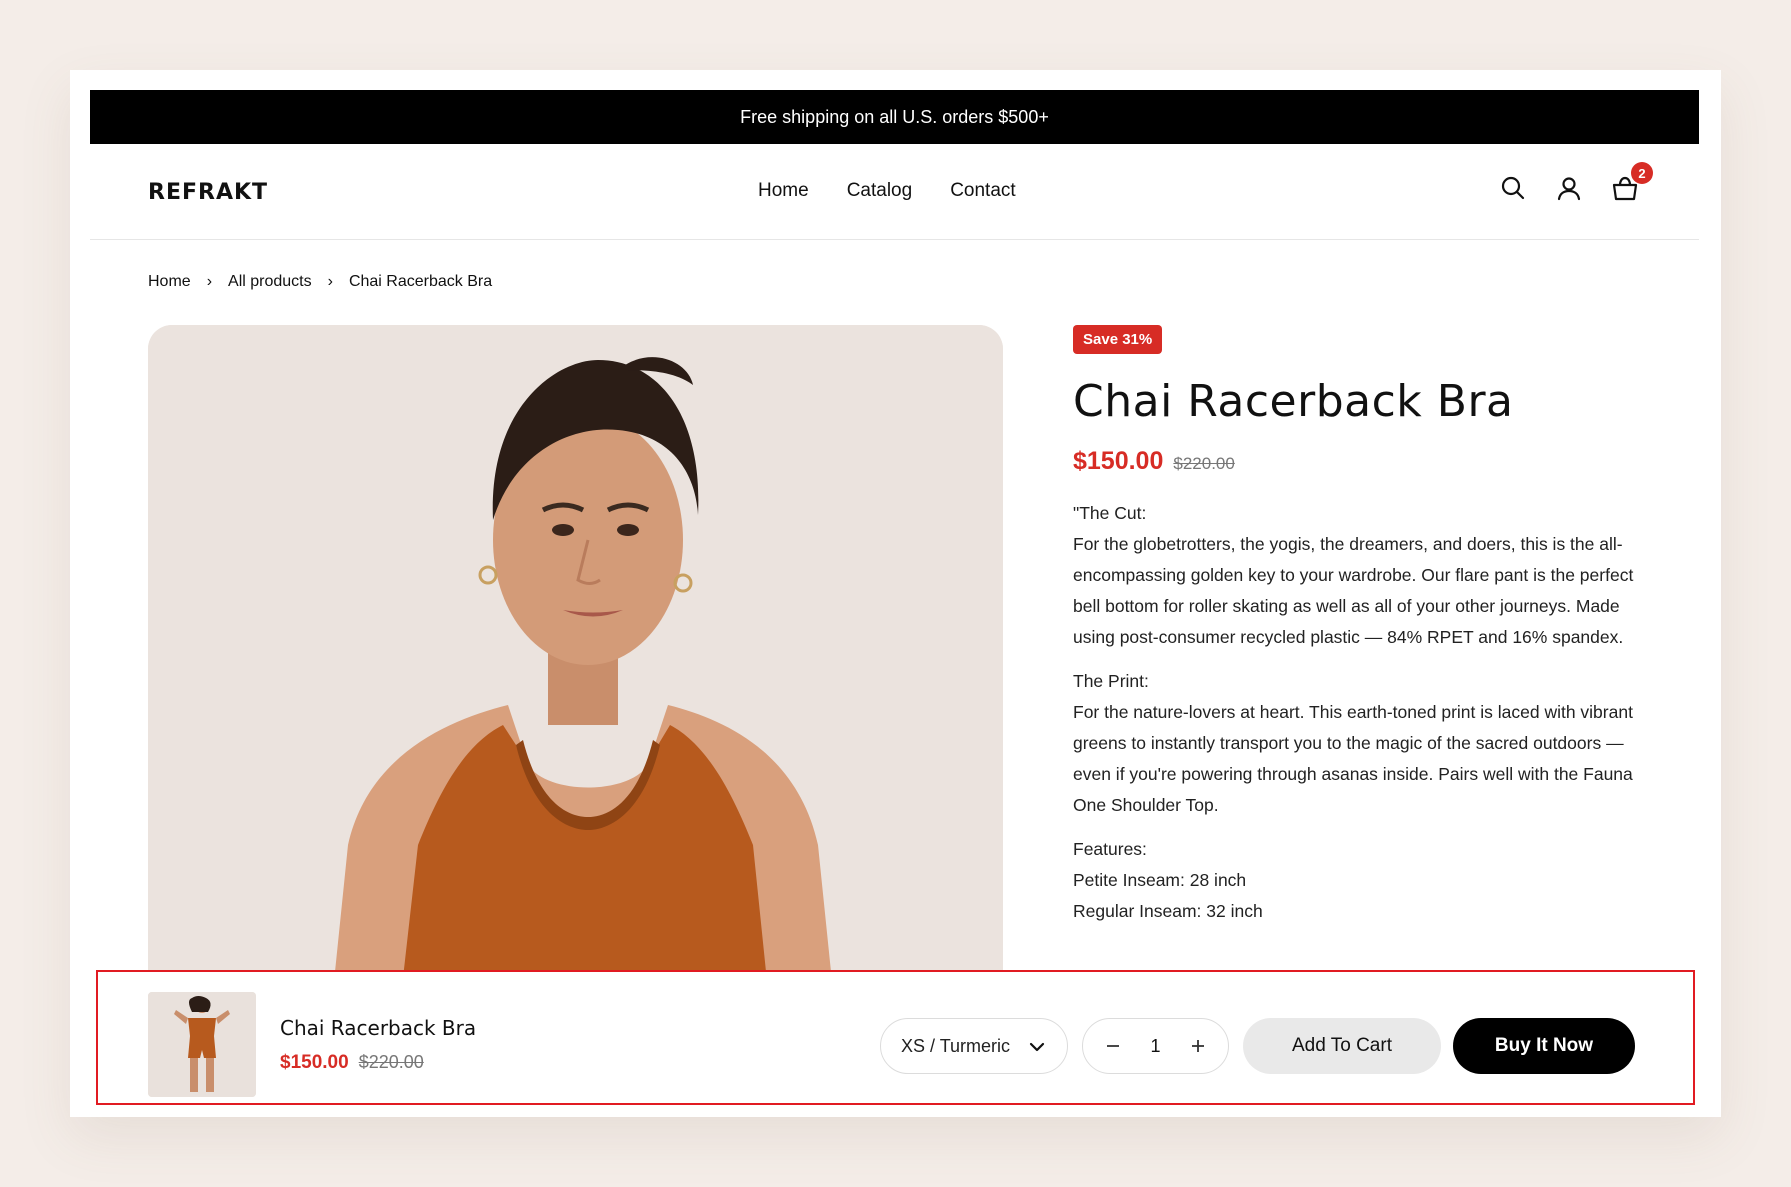 This screenshot has height=1187, width=1791. I want to click on announcement-bar: Free shipping on all U.S. orders $500+, so click(894, 117).